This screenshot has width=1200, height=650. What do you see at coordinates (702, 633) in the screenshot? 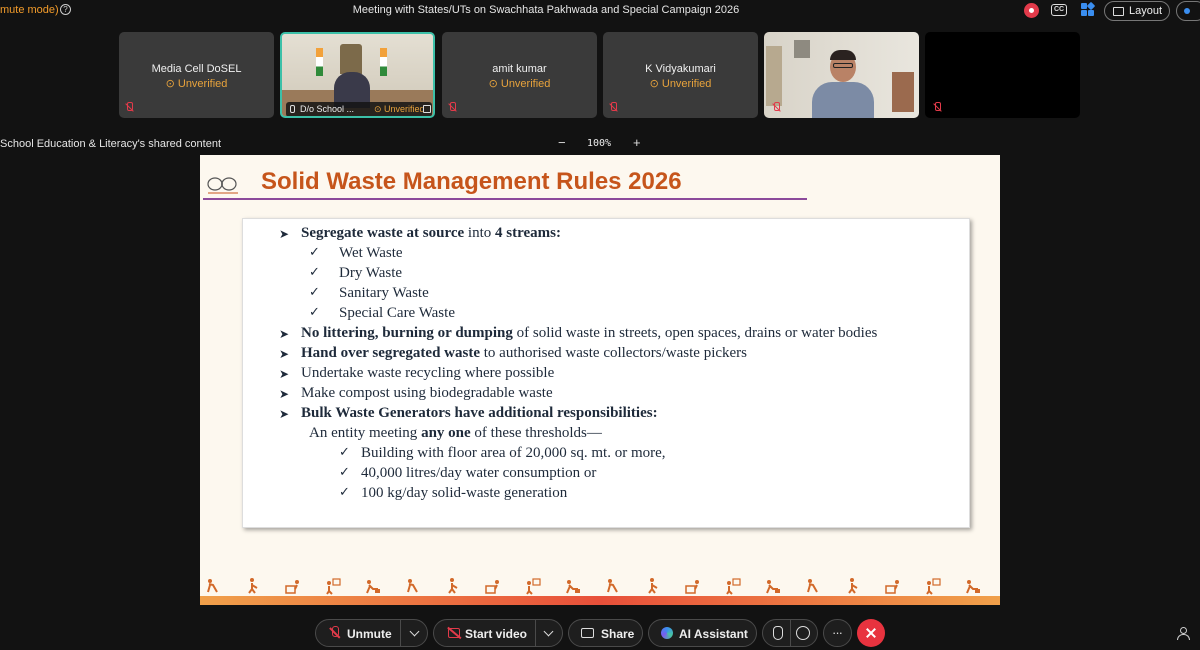
I see `ai-assistant-button: AI Assistant` at bounding box center [702, 633].